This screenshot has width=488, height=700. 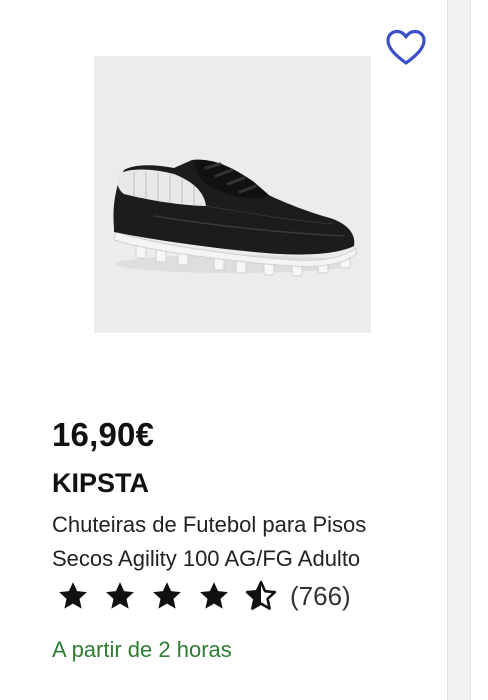 I want to click on star-half-icon, so click(x=261, y=596).